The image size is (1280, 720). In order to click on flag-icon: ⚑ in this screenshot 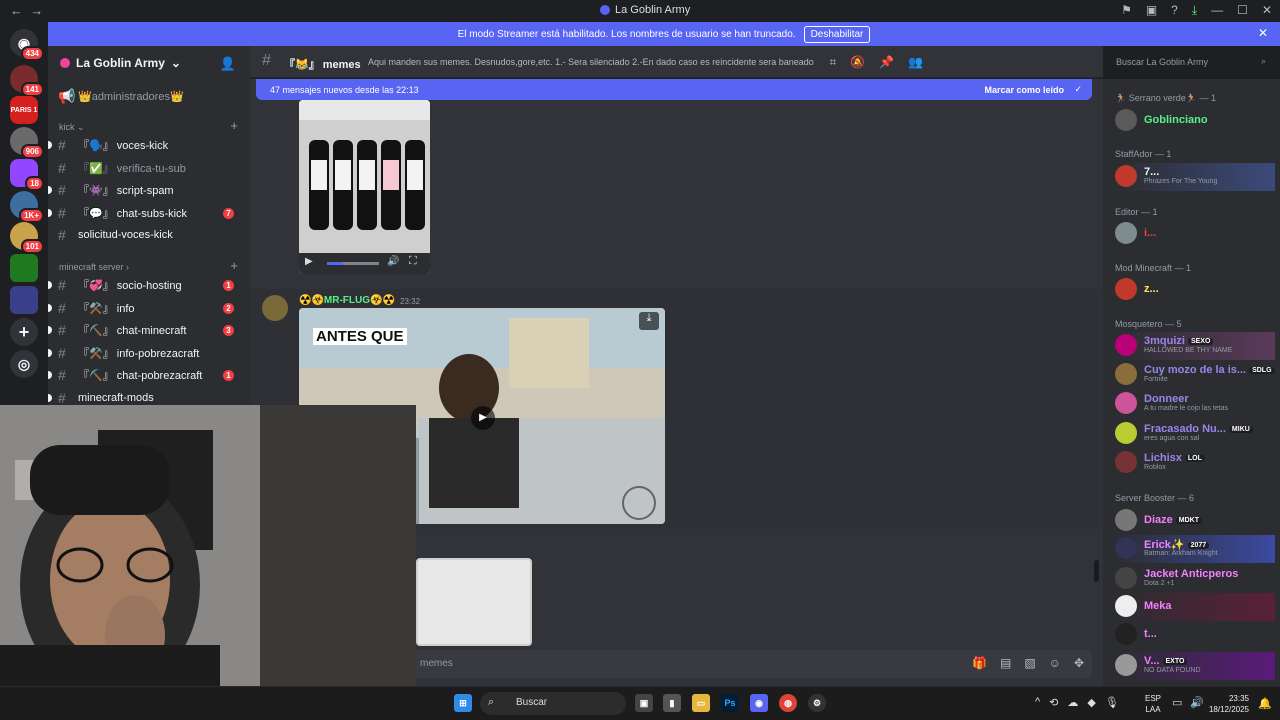, I will do `click(1126, 10)`.